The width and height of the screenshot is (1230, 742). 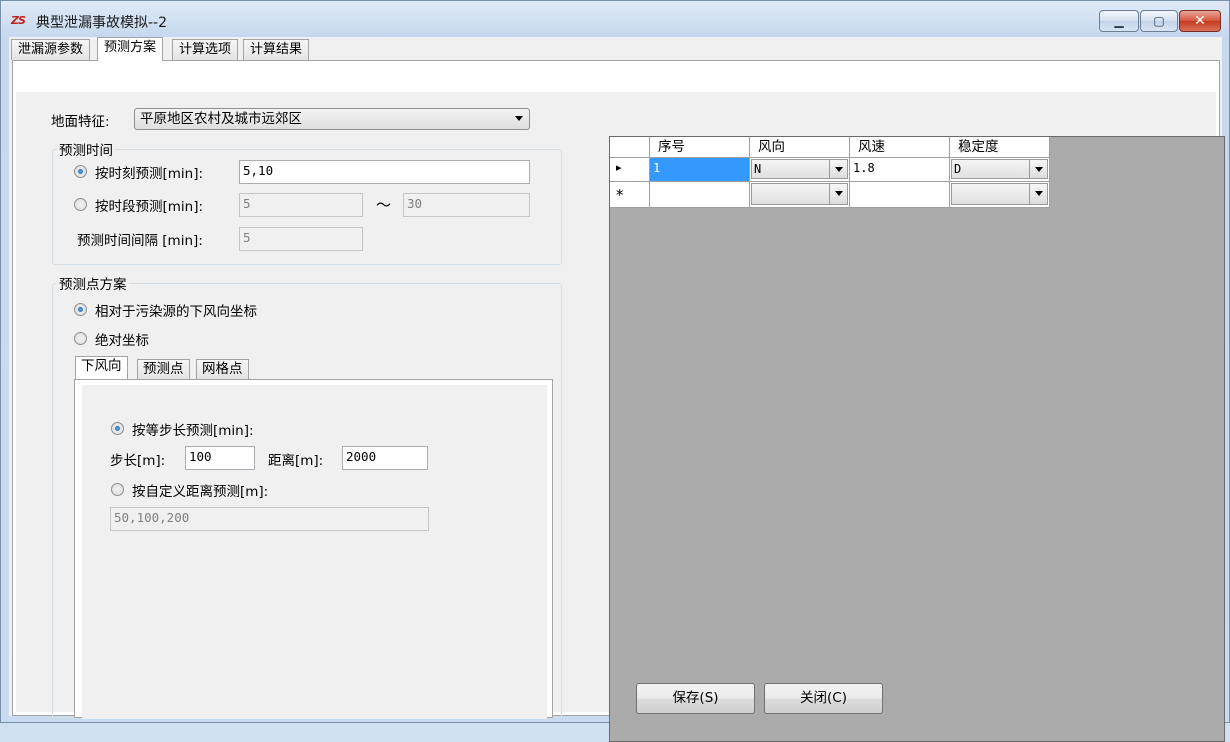 I want to click on equal-step-label: 按等步长预测[min]:, so click(x=193, y=431).